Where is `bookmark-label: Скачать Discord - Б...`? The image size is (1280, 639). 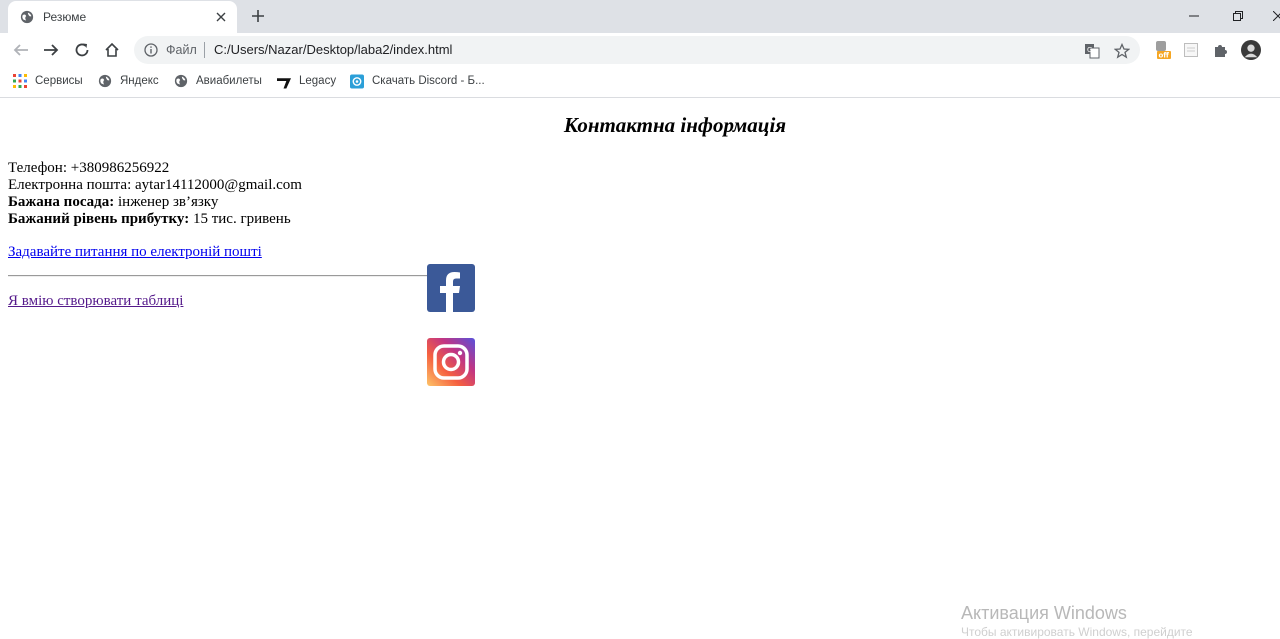 bookmark-label: Скачать Discord - Б... is located at coordinates (428, 81).